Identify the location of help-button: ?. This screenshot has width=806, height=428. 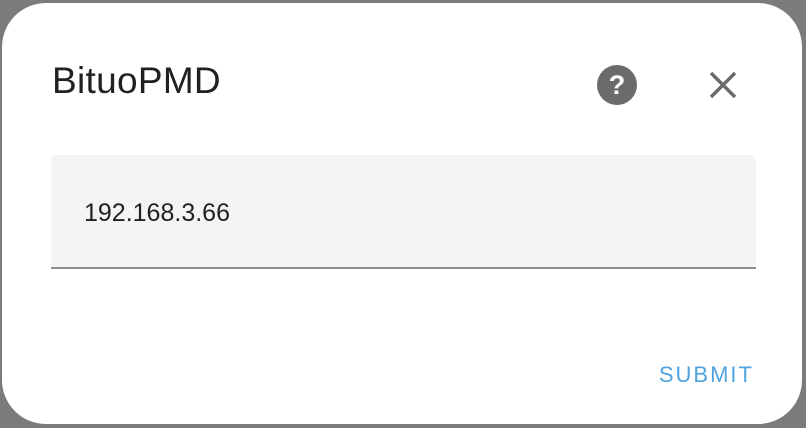
(617, 85).